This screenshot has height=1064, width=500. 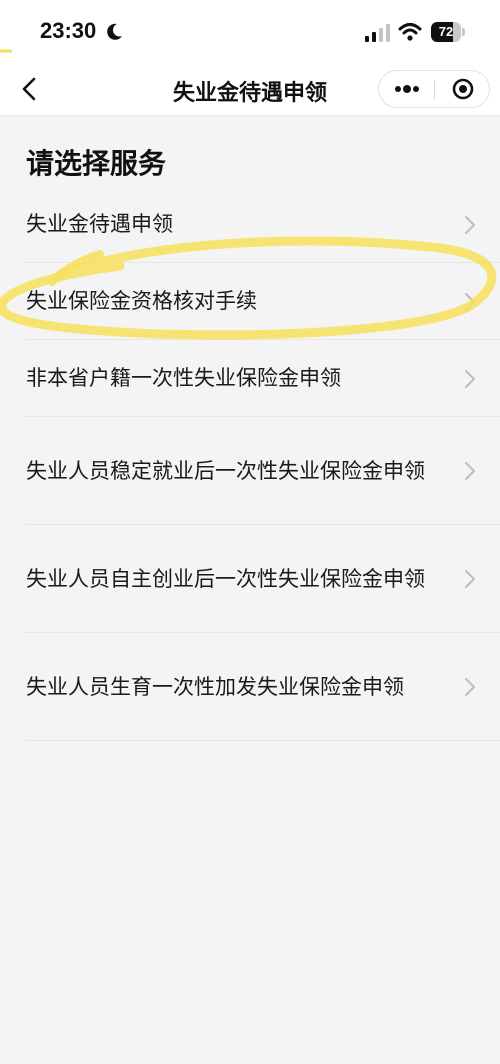 I want to click on service-item-eligibility-verification: 失业保险金资格核对手续, so click(x=250, y=301).